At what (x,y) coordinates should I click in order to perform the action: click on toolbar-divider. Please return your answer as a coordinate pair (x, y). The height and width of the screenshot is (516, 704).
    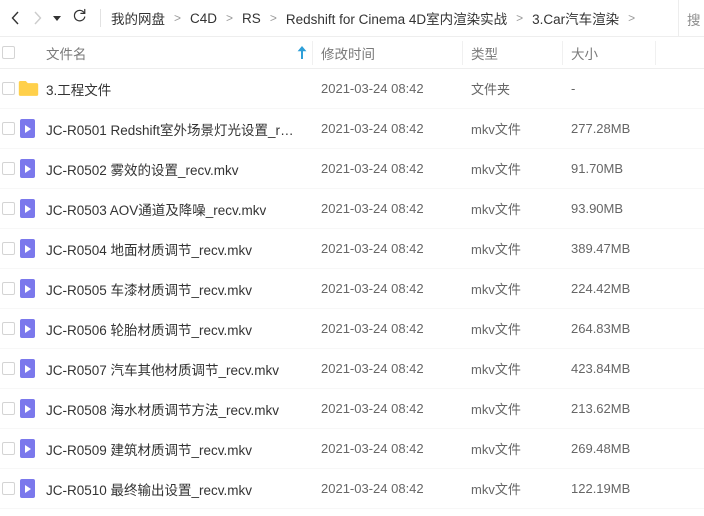
    Looking at the image, I should click on (100, 18).